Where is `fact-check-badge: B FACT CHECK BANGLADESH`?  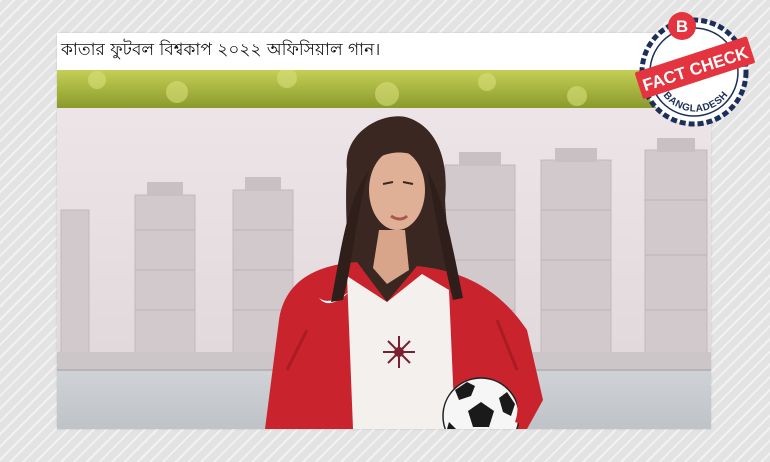 fact-check-badge: B FACT CHECK BANGLADESH is located at coordinates (696, 70).